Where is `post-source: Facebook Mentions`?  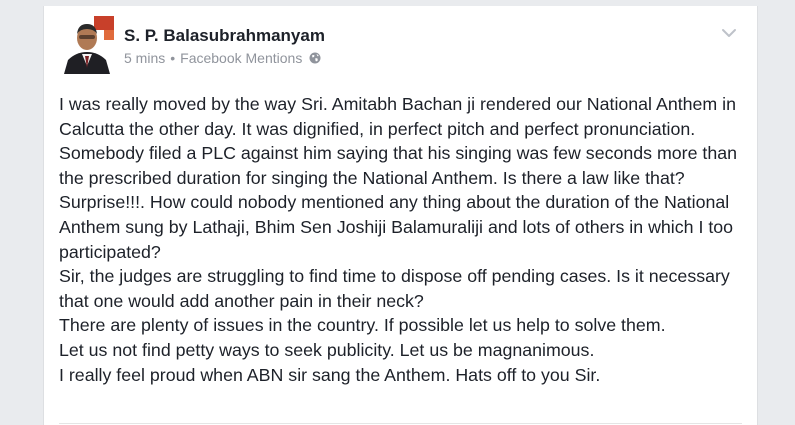 post-source: Facebook Mentions is located at coordinates (241, 58).